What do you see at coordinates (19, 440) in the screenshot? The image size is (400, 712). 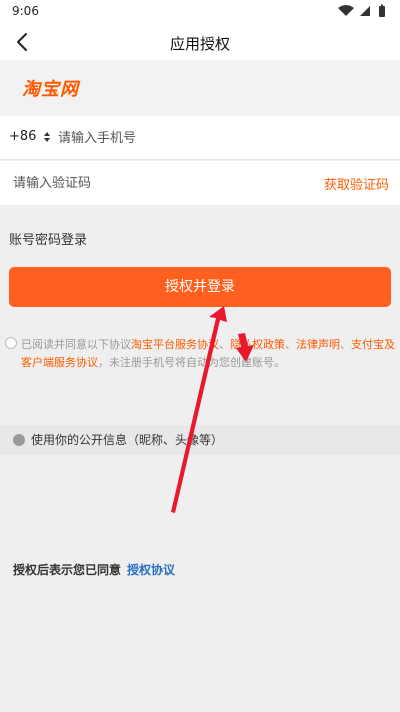 I see `public-info-radio` at bounding box center [19, 440].